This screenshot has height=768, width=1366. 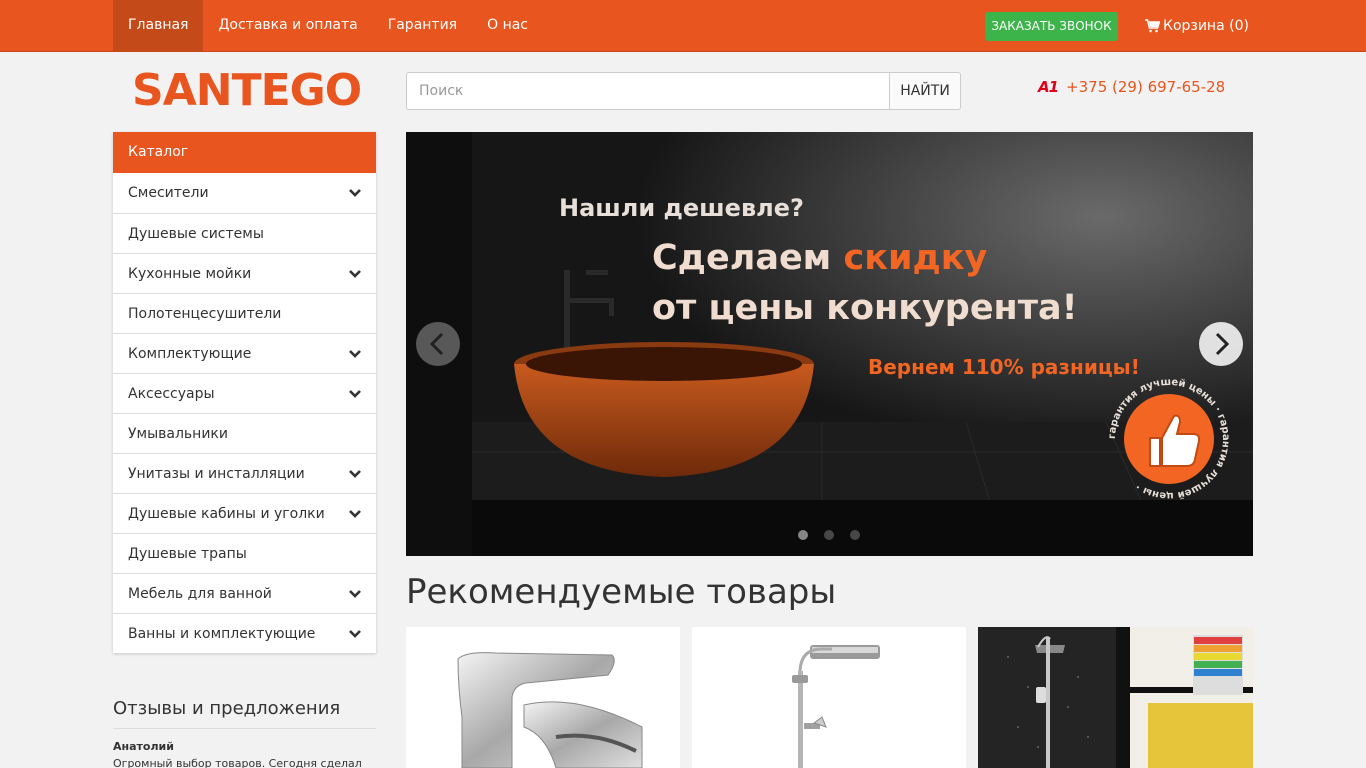 I want to click on catalog-item-label: Кухонные мойки, so click(x=190, y=274).